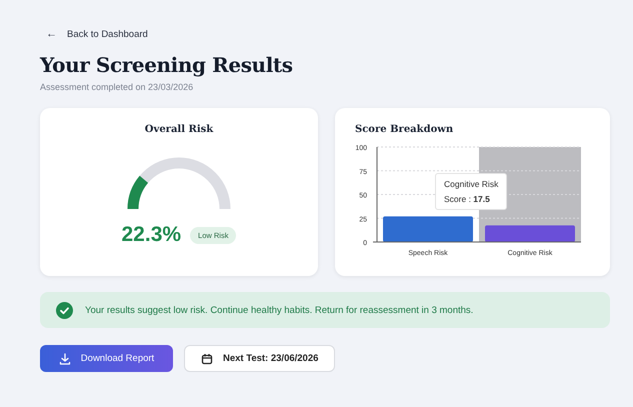 The height and width of the screenshot is (407, 633). Describe the element at coordinates (64, 358) in the screenshot. I see `download-icon` at that location.